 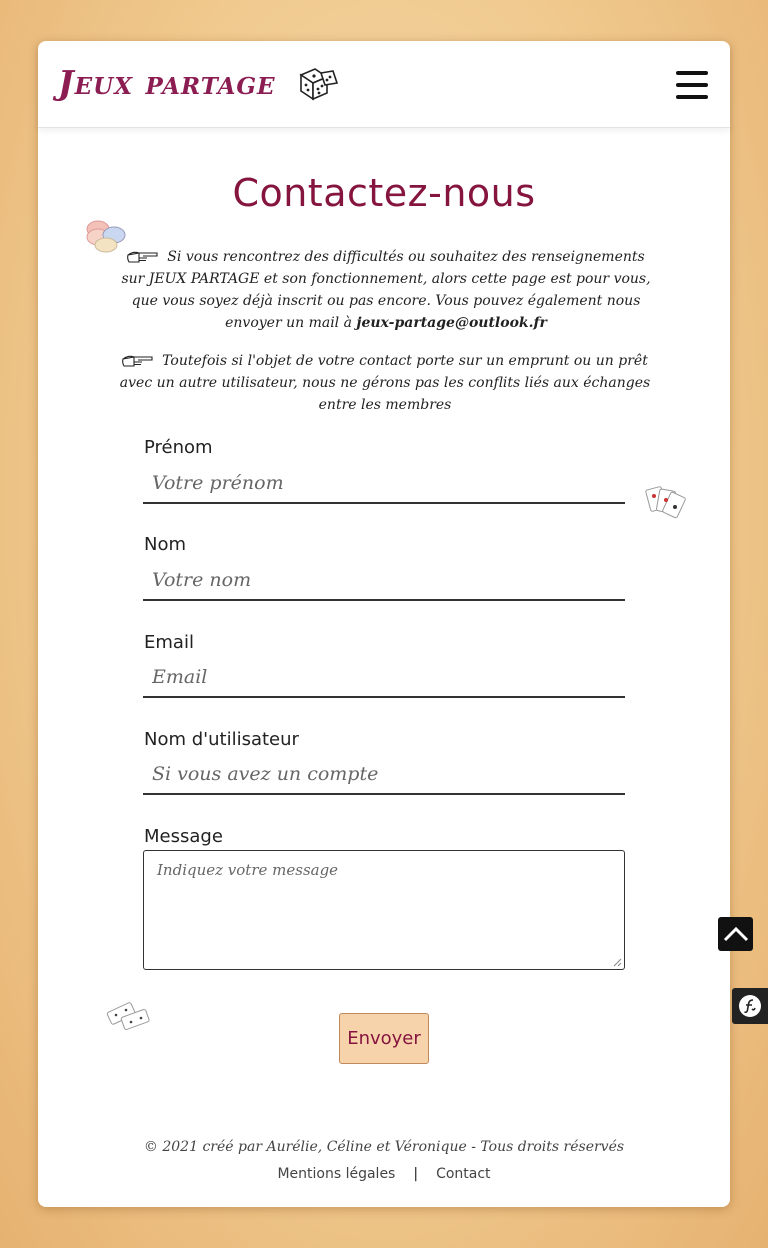 I want to click on hamburger-menu-icon, so click(x=692, y=85).